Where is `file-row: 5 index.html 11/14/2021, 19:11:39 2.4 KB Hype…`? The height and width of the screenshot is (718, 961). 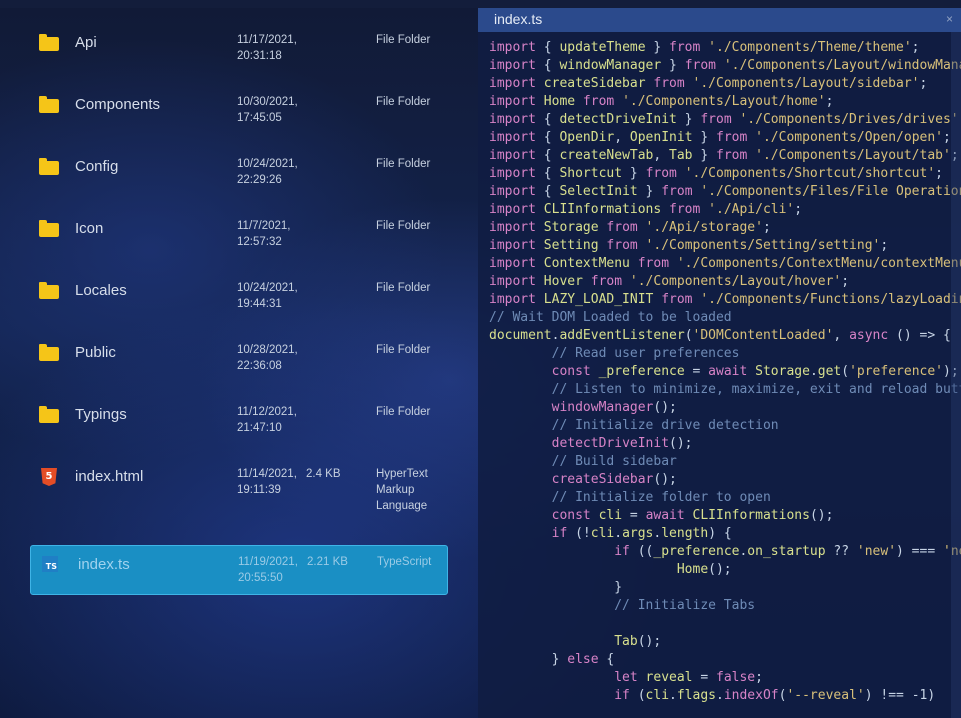 file-row: 5 index.html 11/14/2021, 19:11:39 2.4 KB Hype… is located at coordinates (239, 485).